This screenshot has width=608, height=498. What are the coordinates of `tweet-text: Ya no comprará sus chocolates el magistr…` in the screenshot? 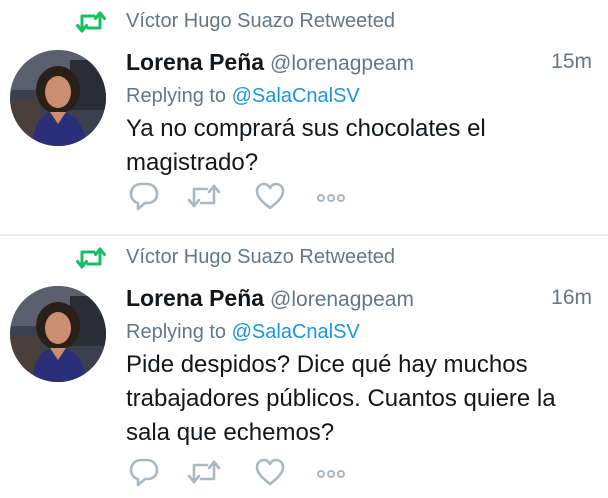 It's located at (306, 145).